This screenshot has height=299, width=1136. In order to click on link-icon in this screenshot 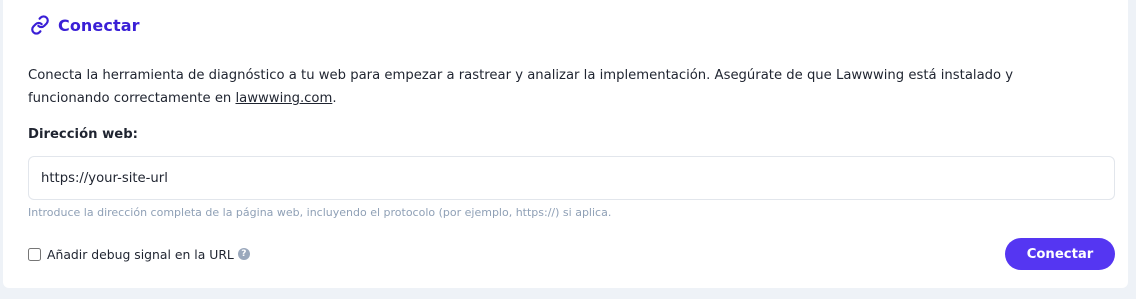, I will do `click(40, 25)`.